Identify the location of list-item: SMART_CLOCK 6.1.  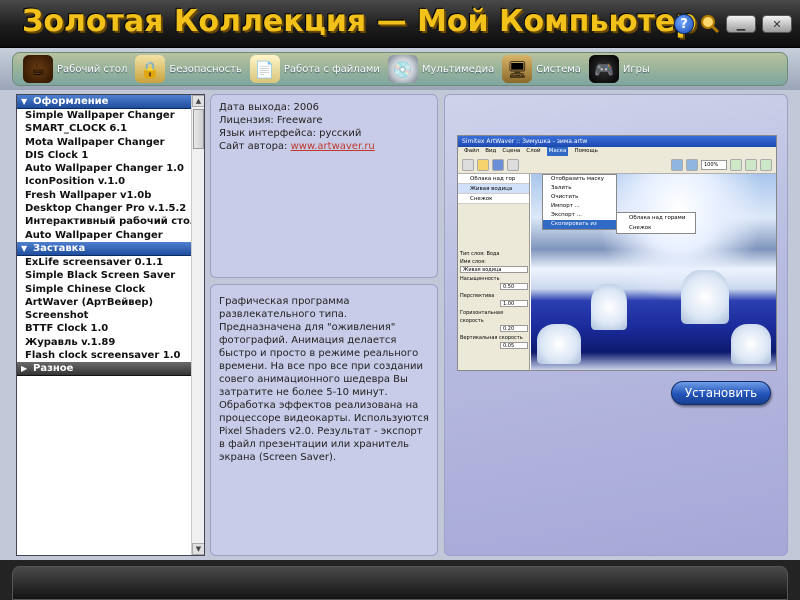
(104, 128).